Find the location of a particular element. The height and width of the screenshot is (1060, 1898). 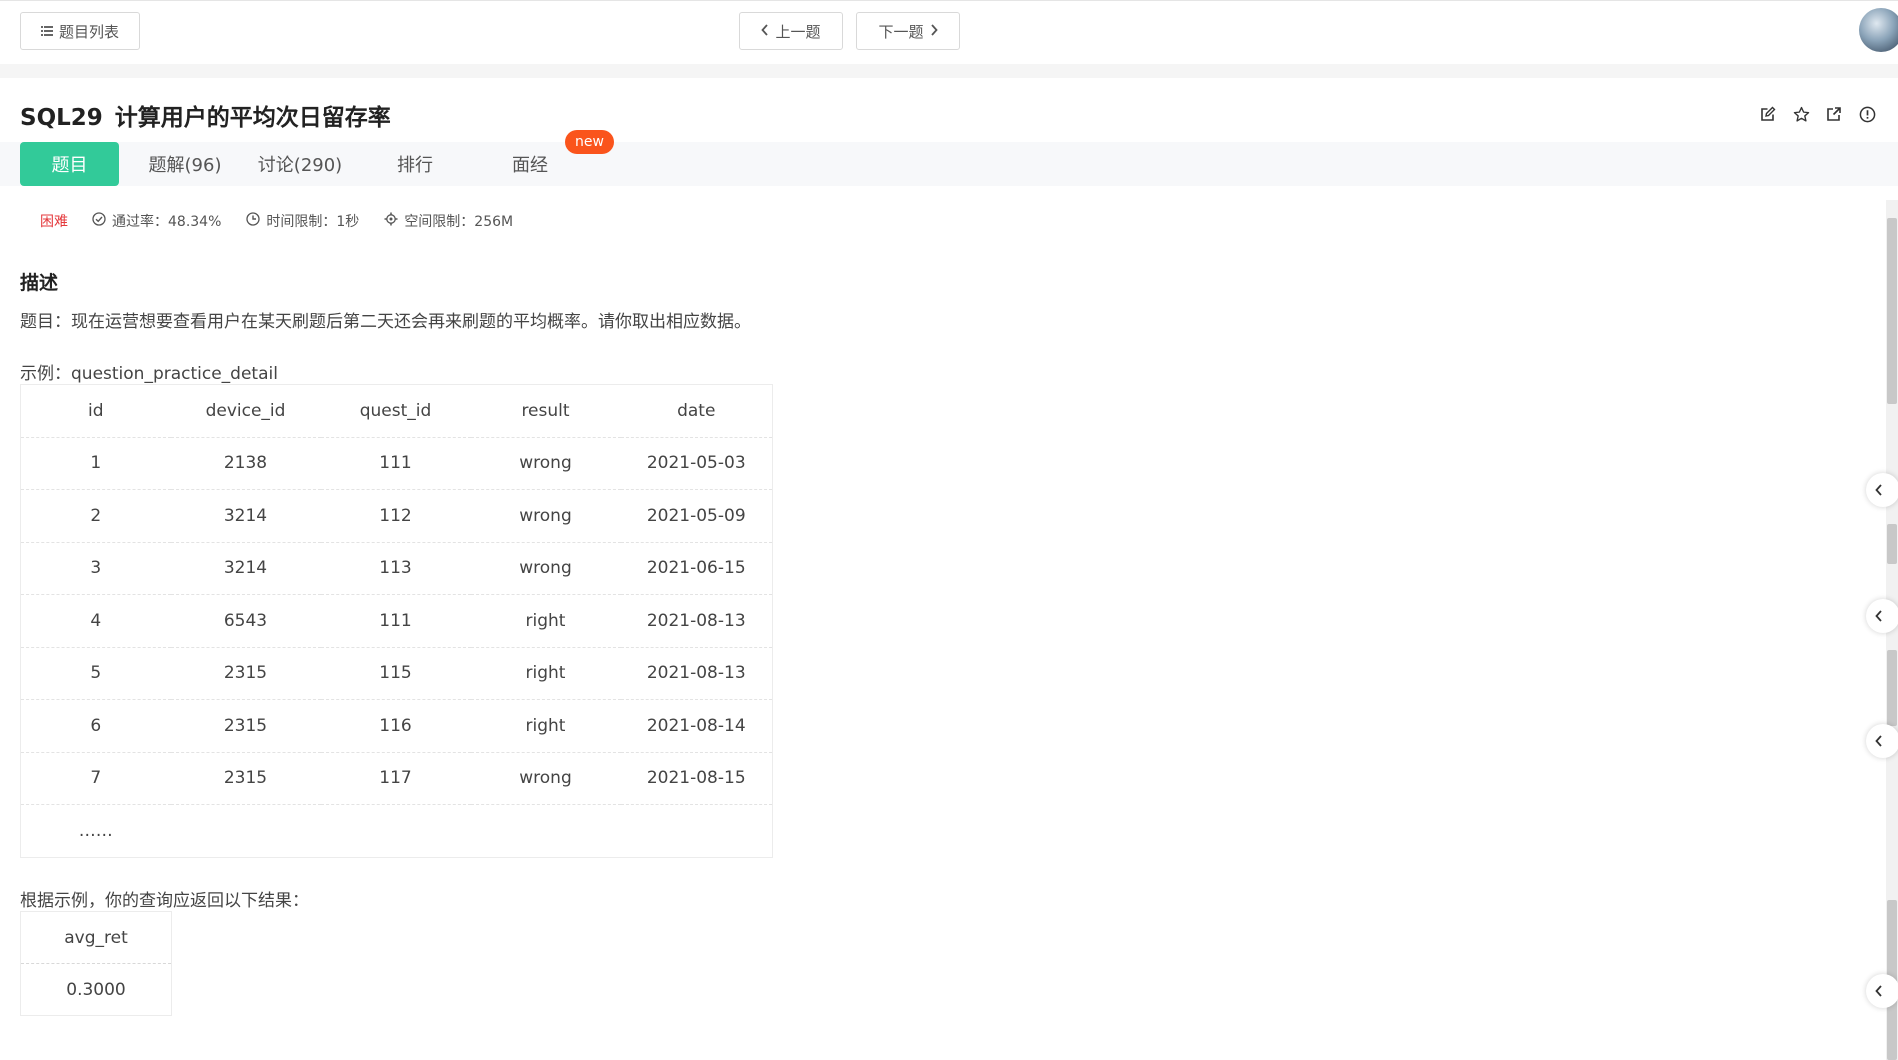

table-cell: 2021-05-09 is located at coordinates (696, 515).